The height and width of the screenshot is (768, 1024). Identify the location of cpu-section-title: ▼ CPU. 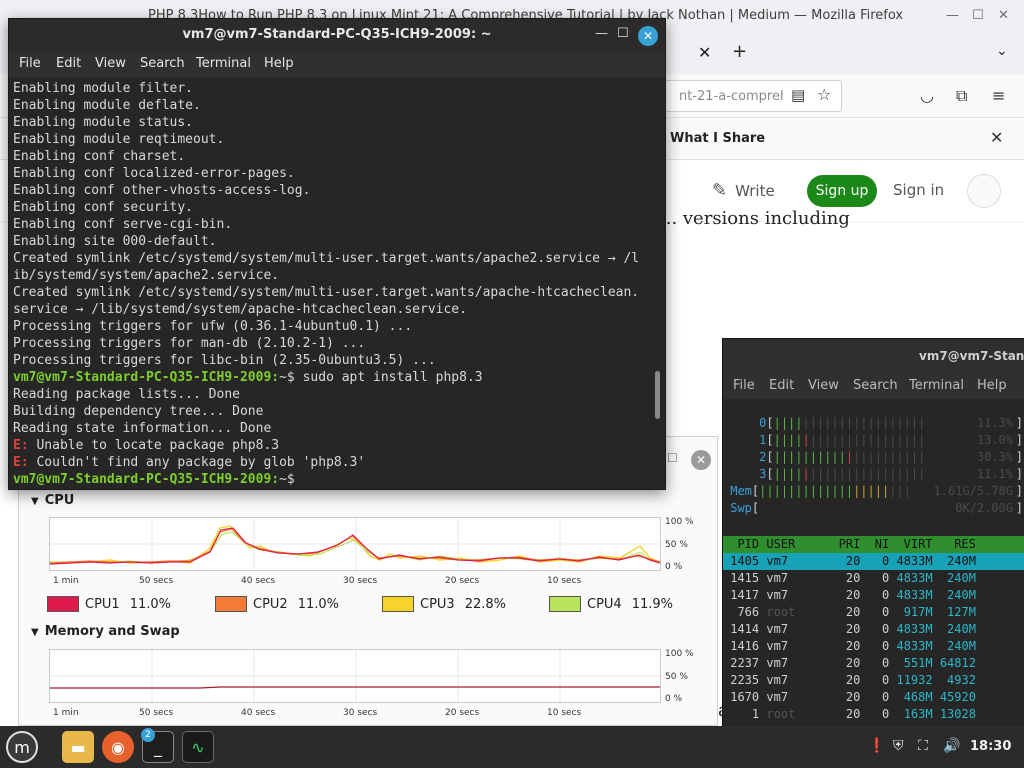
(52, 500).